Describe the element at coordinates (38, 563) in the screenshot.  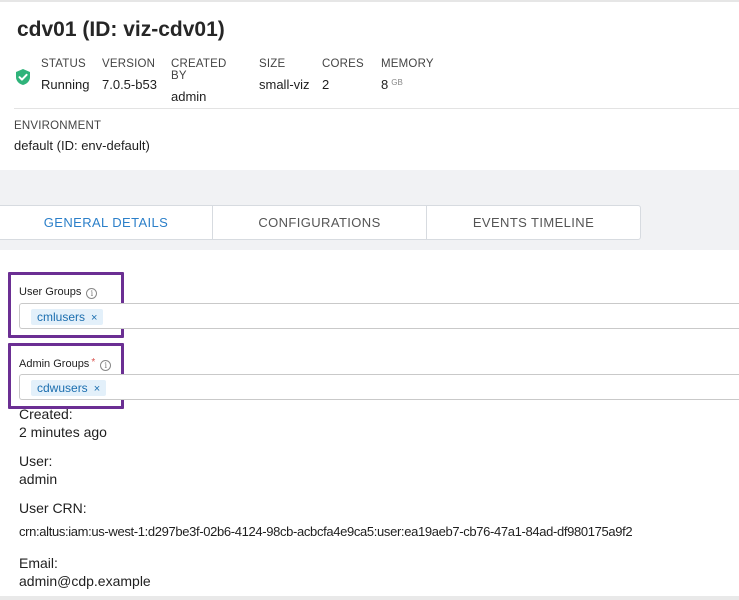
I see `email-label: Email:` at that location.